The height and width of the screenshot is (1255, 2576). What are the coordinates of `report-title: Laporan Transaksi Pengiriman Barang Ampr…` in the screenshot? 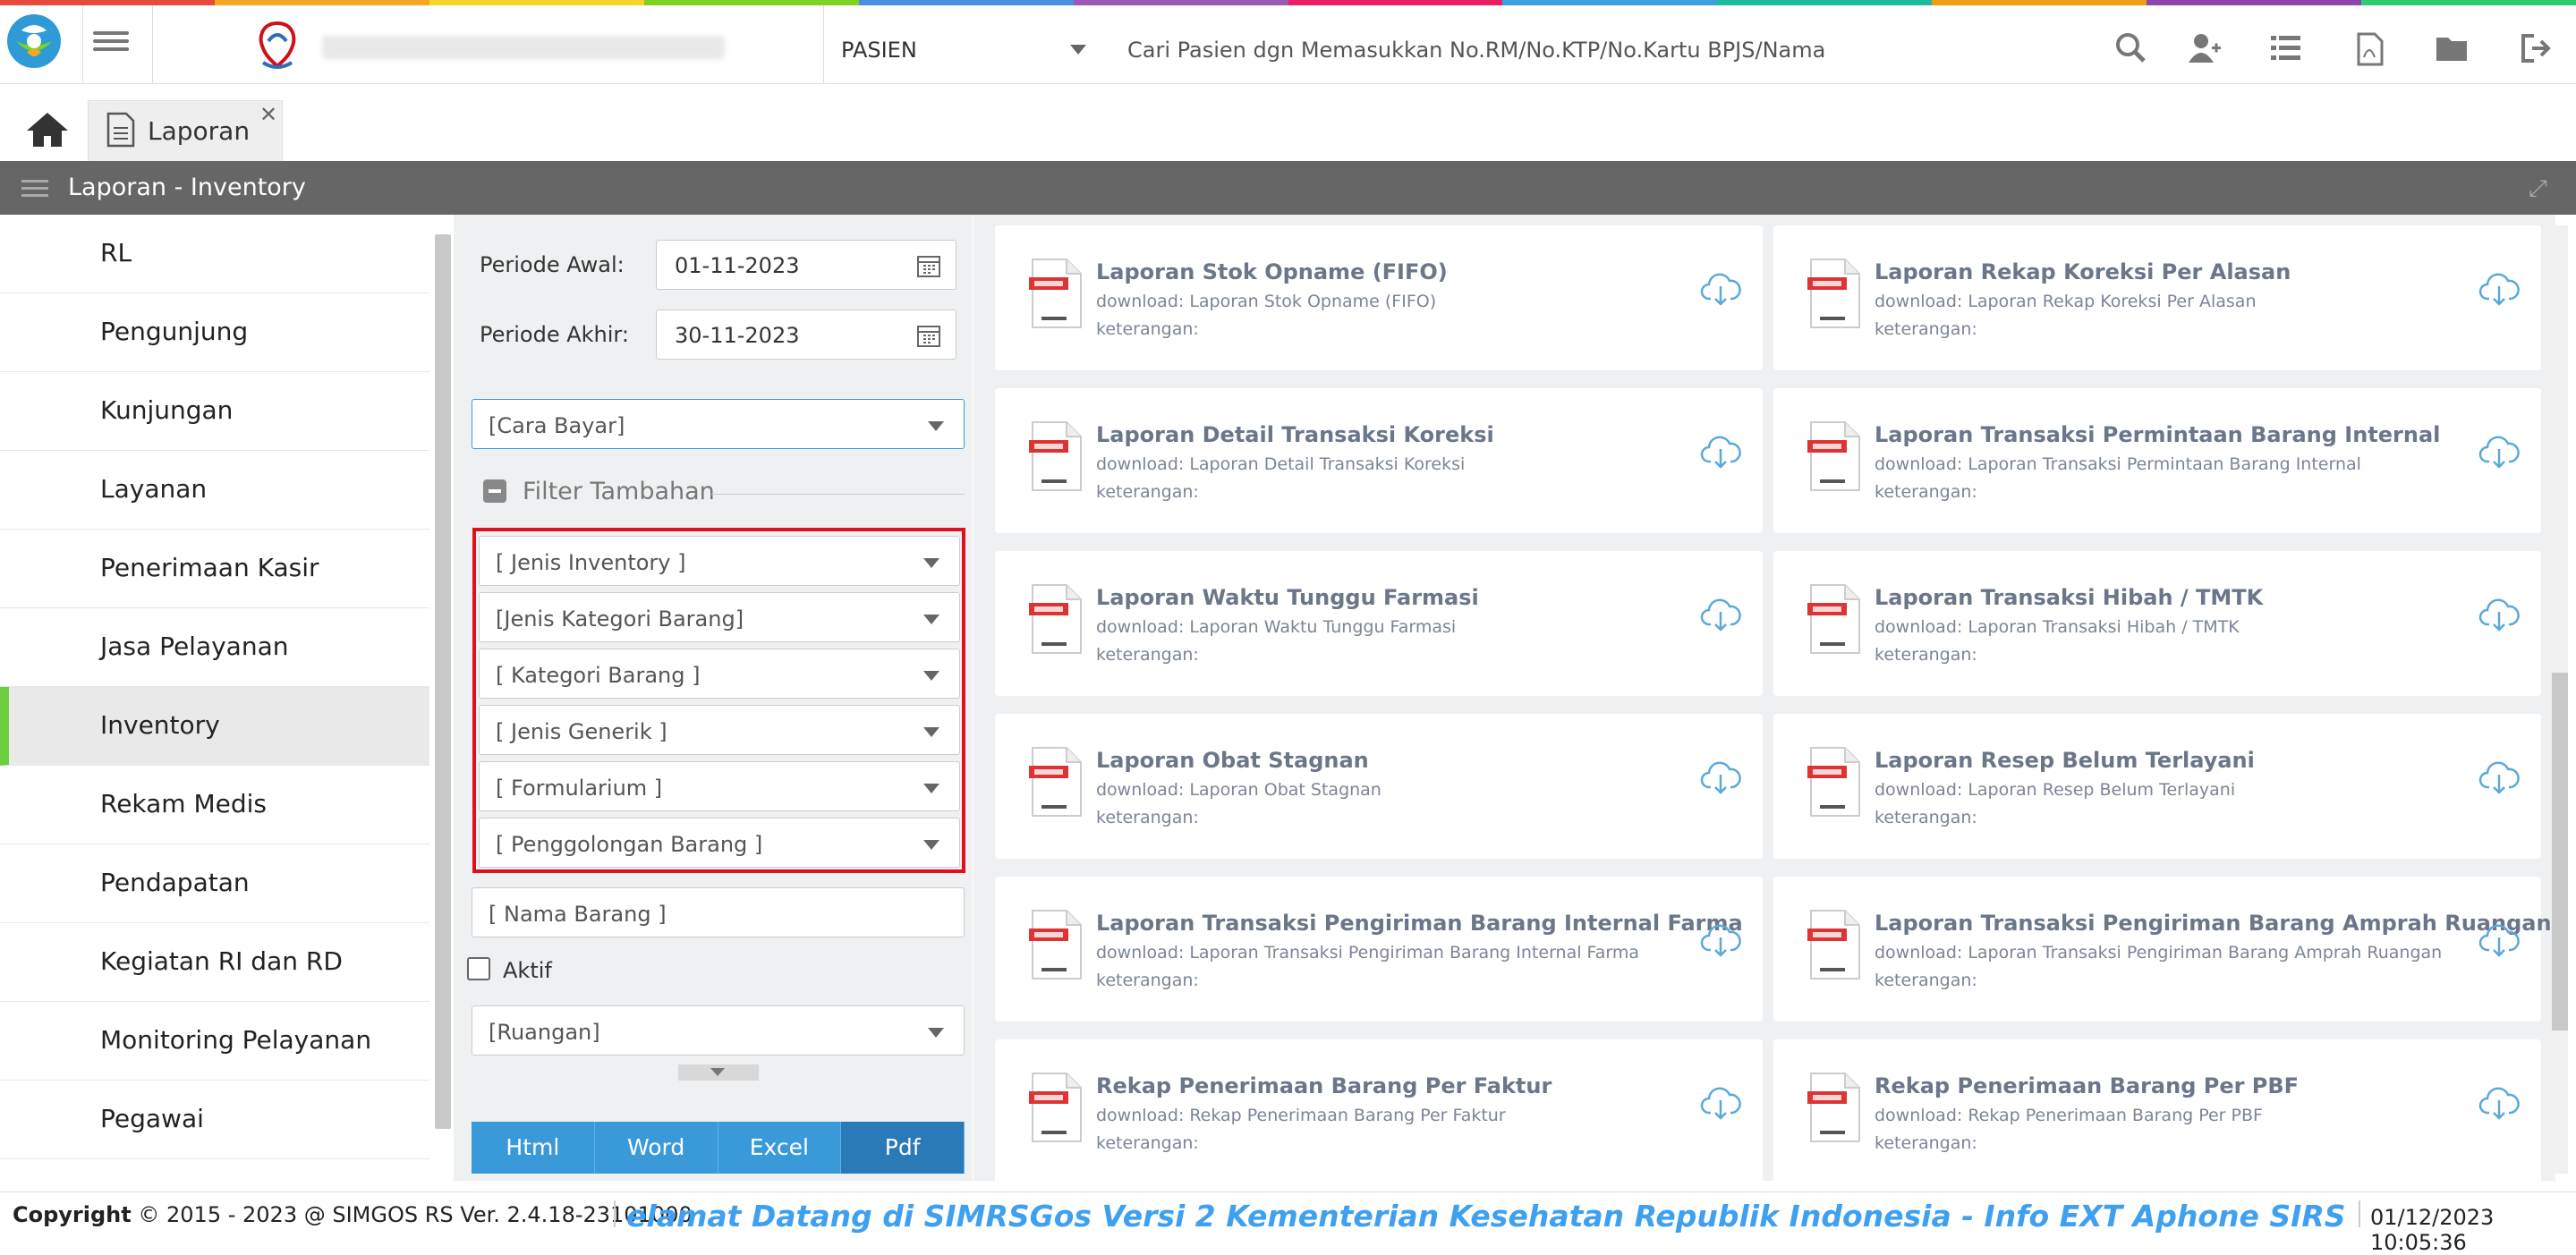 It's located at (2213, 923).